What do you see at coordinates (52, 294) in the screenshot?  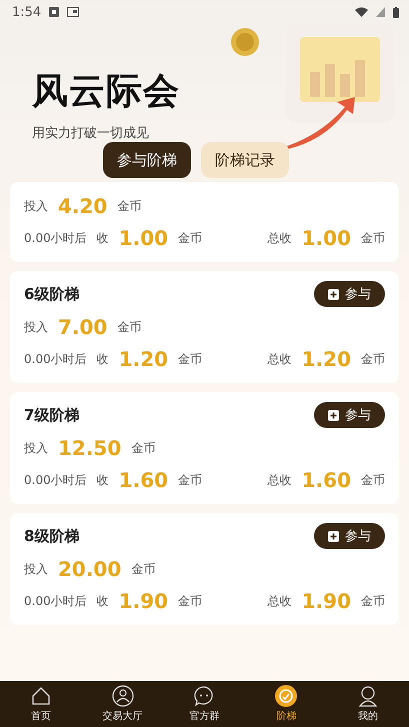 I see `ladder-title: 6级阶梯` at bounding box center [52, 294].